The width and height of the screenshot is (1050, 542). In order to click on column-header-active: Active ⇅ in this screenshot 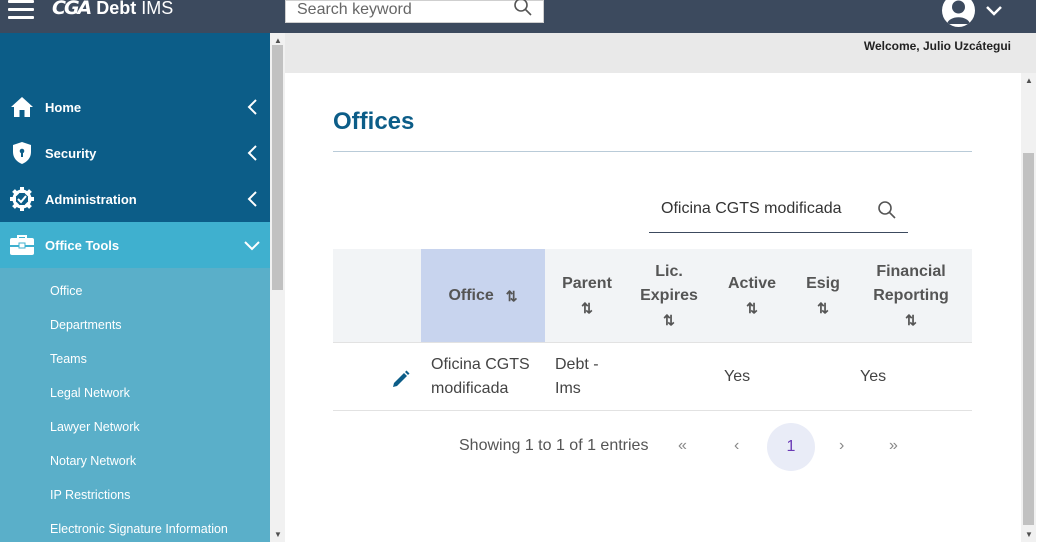, I will do `click(752, 295)`.